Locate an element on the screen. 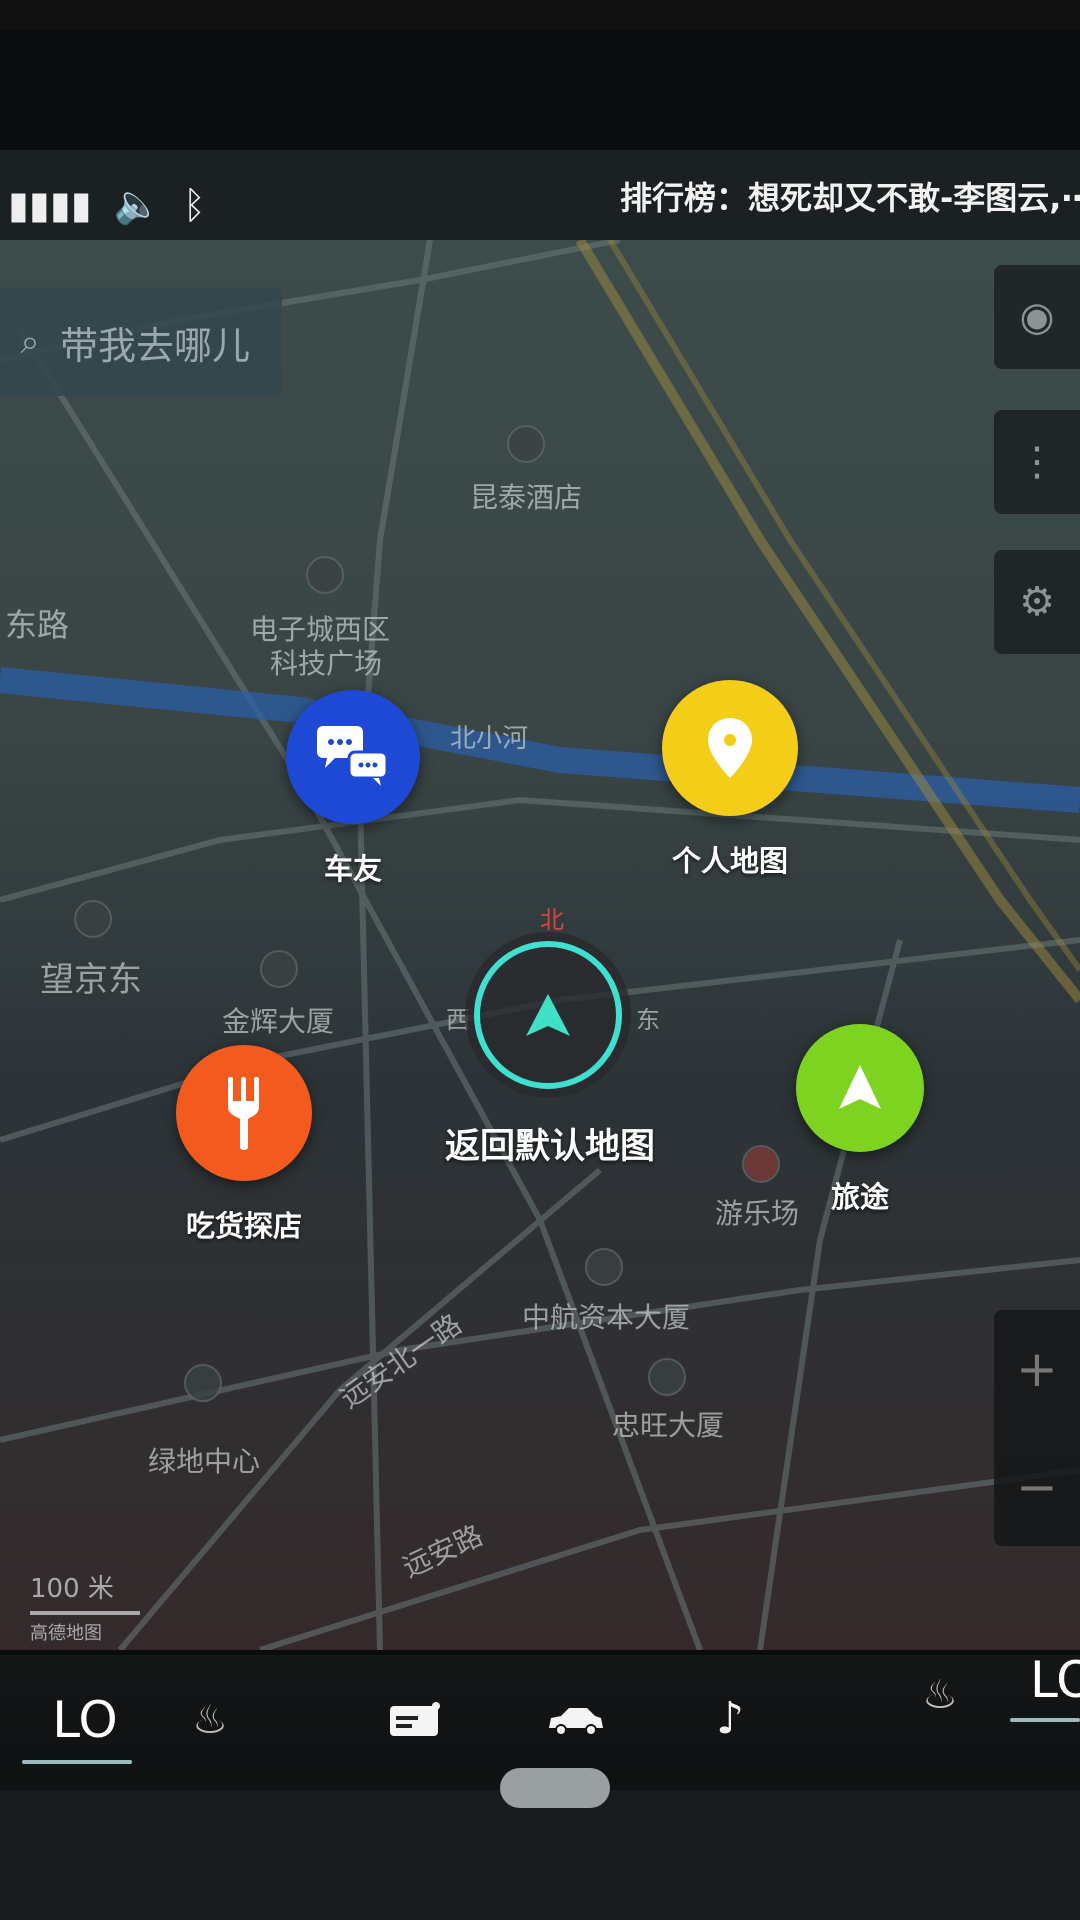  search-input: ⌕ 带我去哪儿 is located at coordinates (141, 342).